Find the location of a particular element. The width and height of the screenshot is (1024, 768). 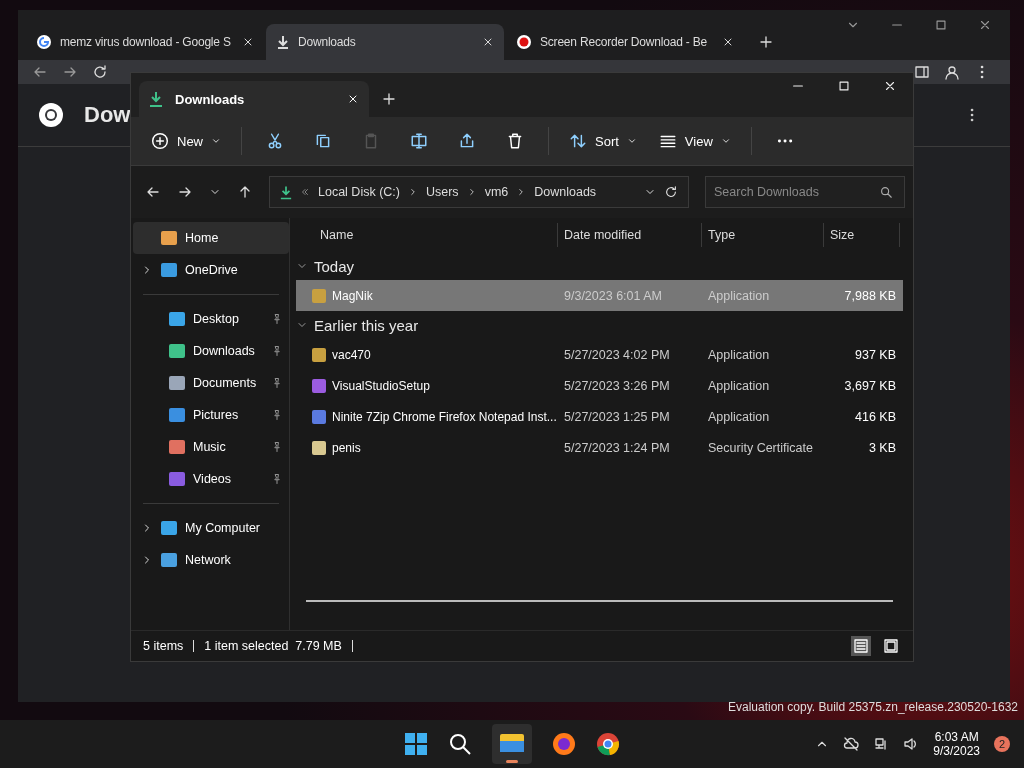

chrome-logo-icon is located at coordinates (51, 115).